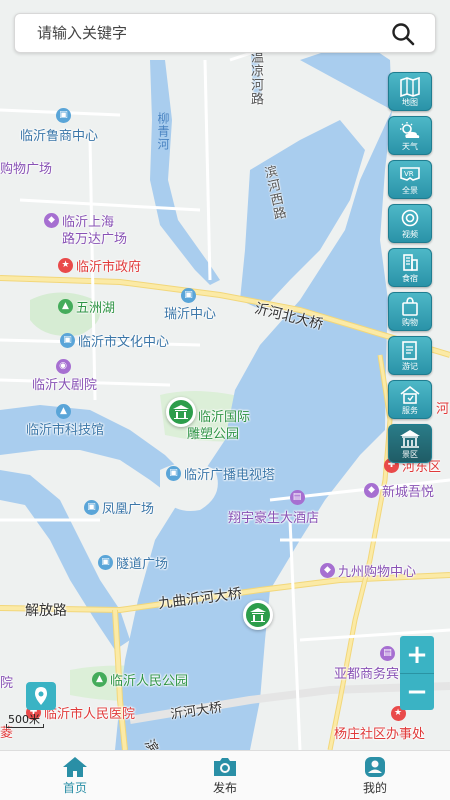 This screenshot has width=450, height=800. What do you see at coordinates (403, 34) in the screenshot?
I see `search-icon` at bounding box center [403, 34].